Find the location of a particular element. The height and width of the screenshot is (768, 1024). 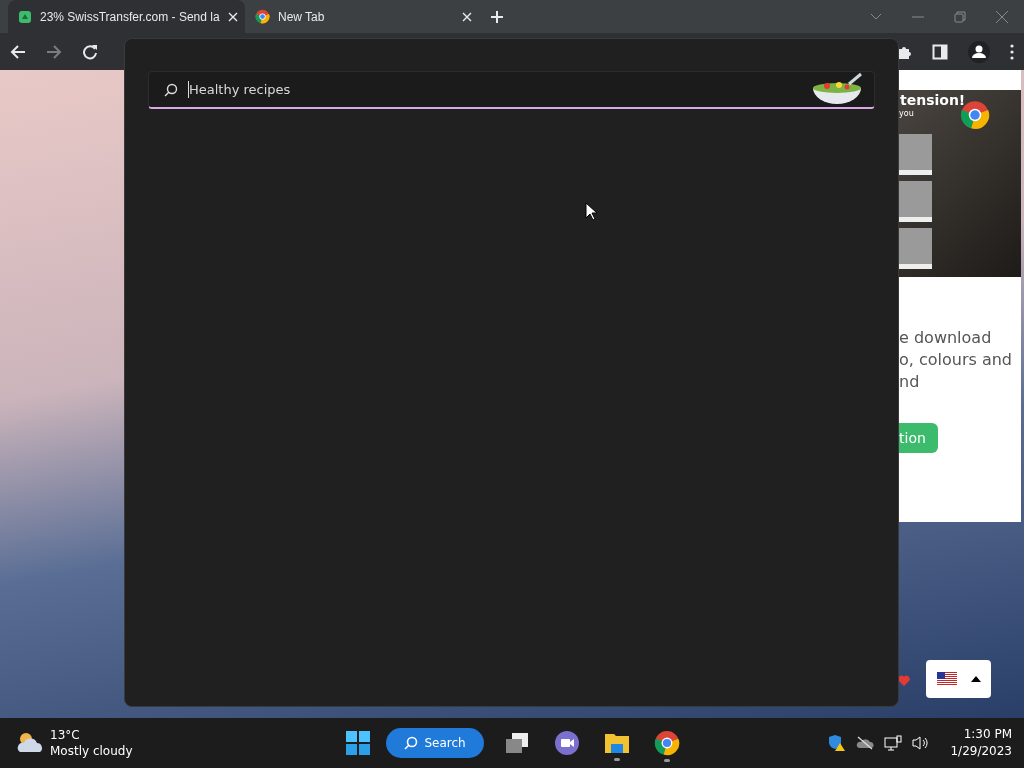

search-button: Search is located at coordinates (435, 743).